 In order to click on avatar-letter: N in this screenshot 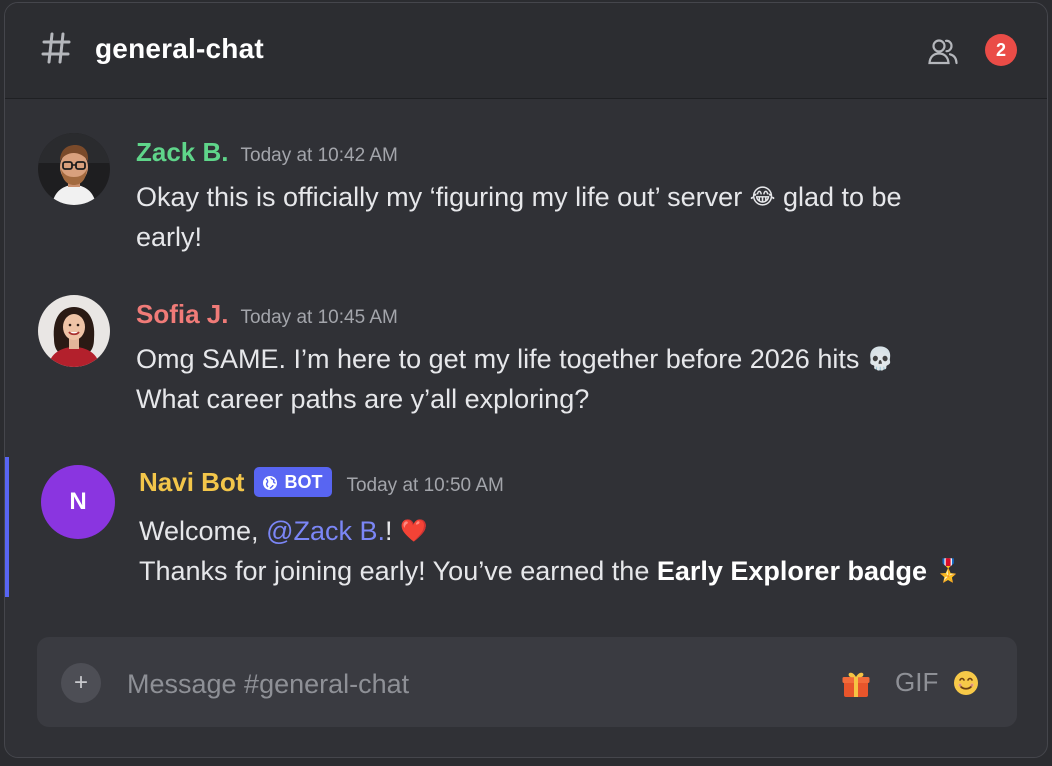, I will do `click(78, 501)`.